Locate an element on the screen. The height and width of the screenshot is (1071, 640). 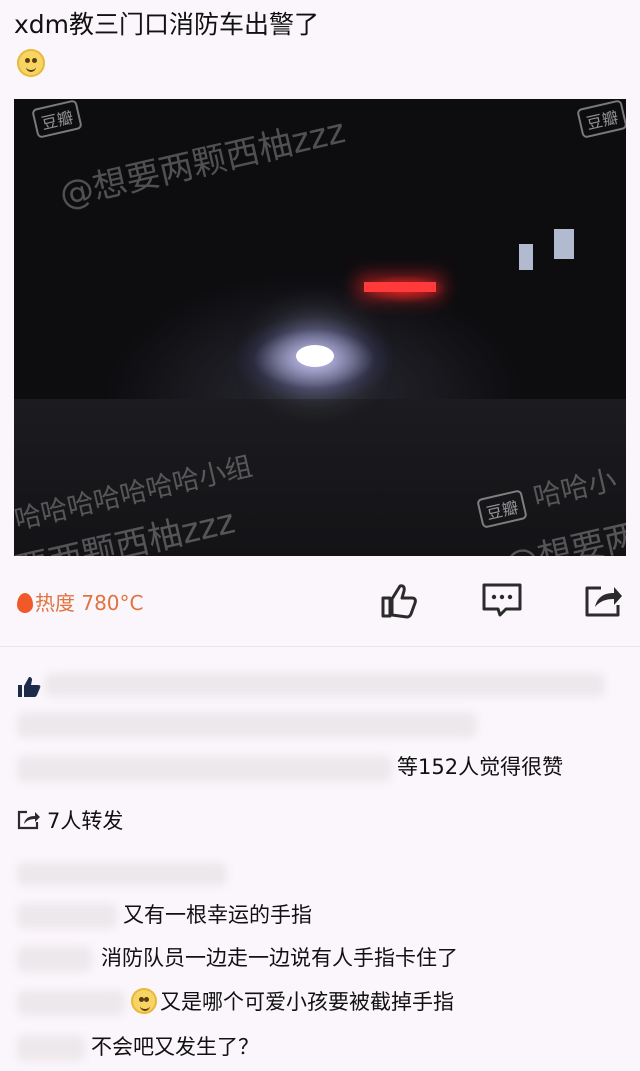
reshare-count: 7人转发 is located at coordinates (85, 821).